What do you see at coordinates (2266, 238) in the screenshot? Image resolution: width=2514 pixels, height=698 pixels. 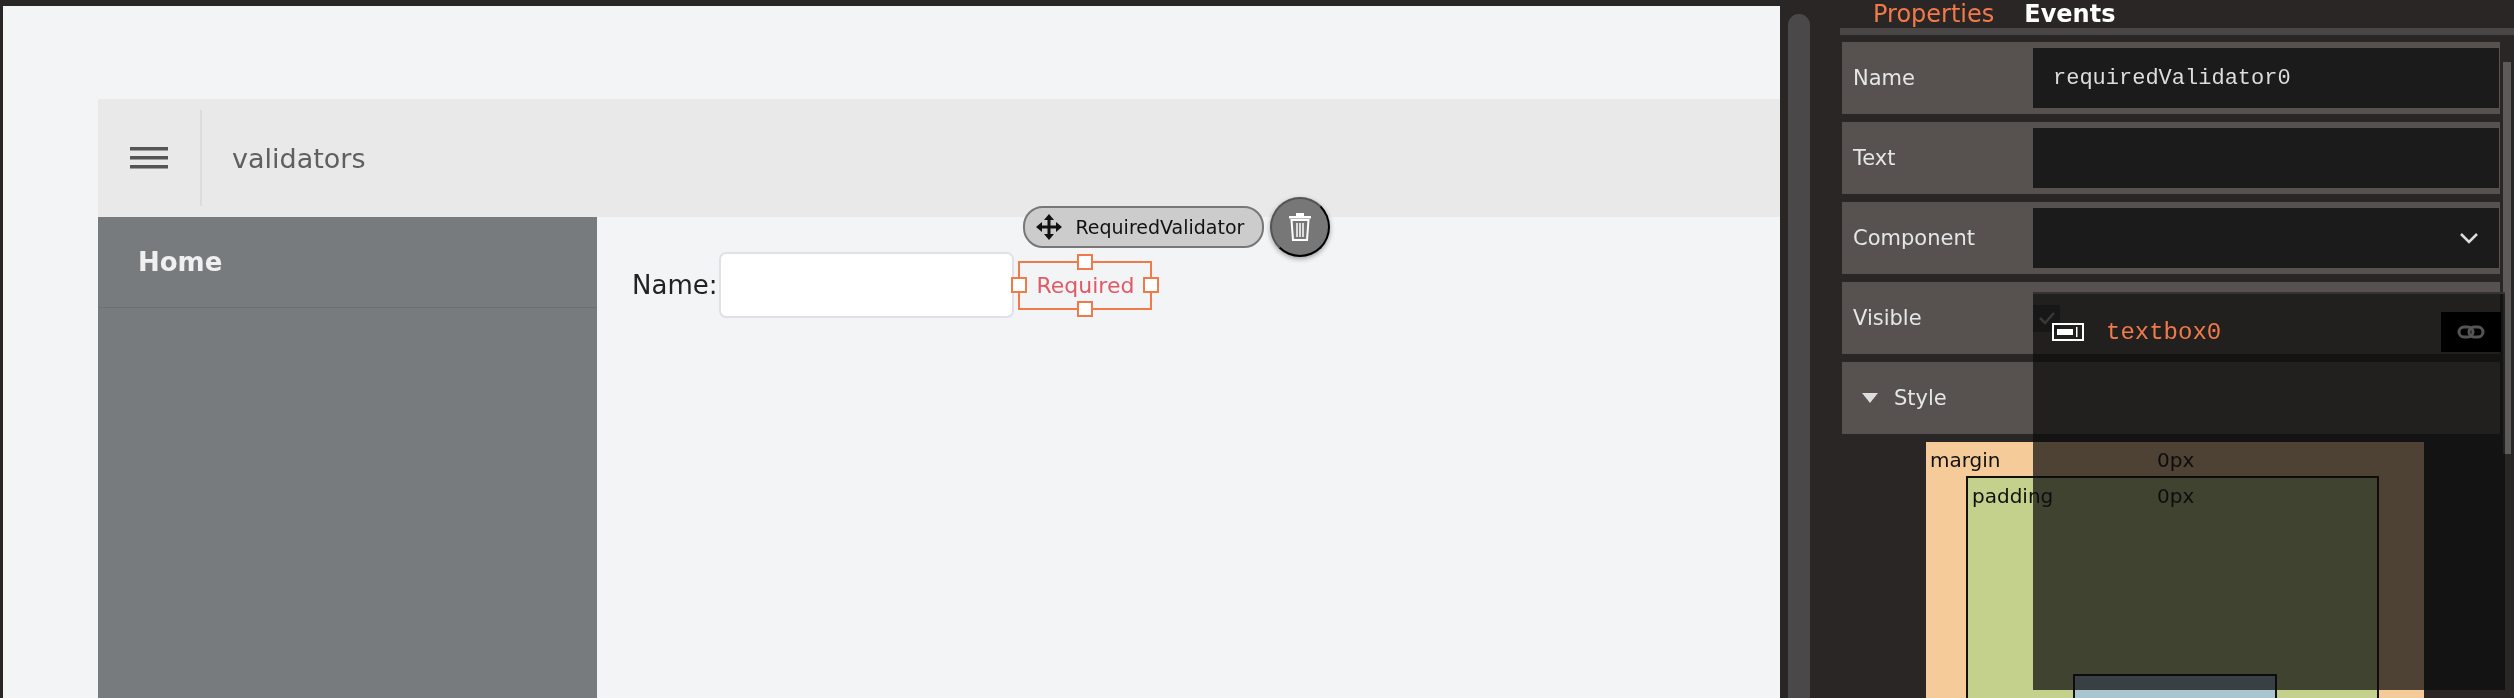 I see `select-field` at bounding box center [2266, 238].